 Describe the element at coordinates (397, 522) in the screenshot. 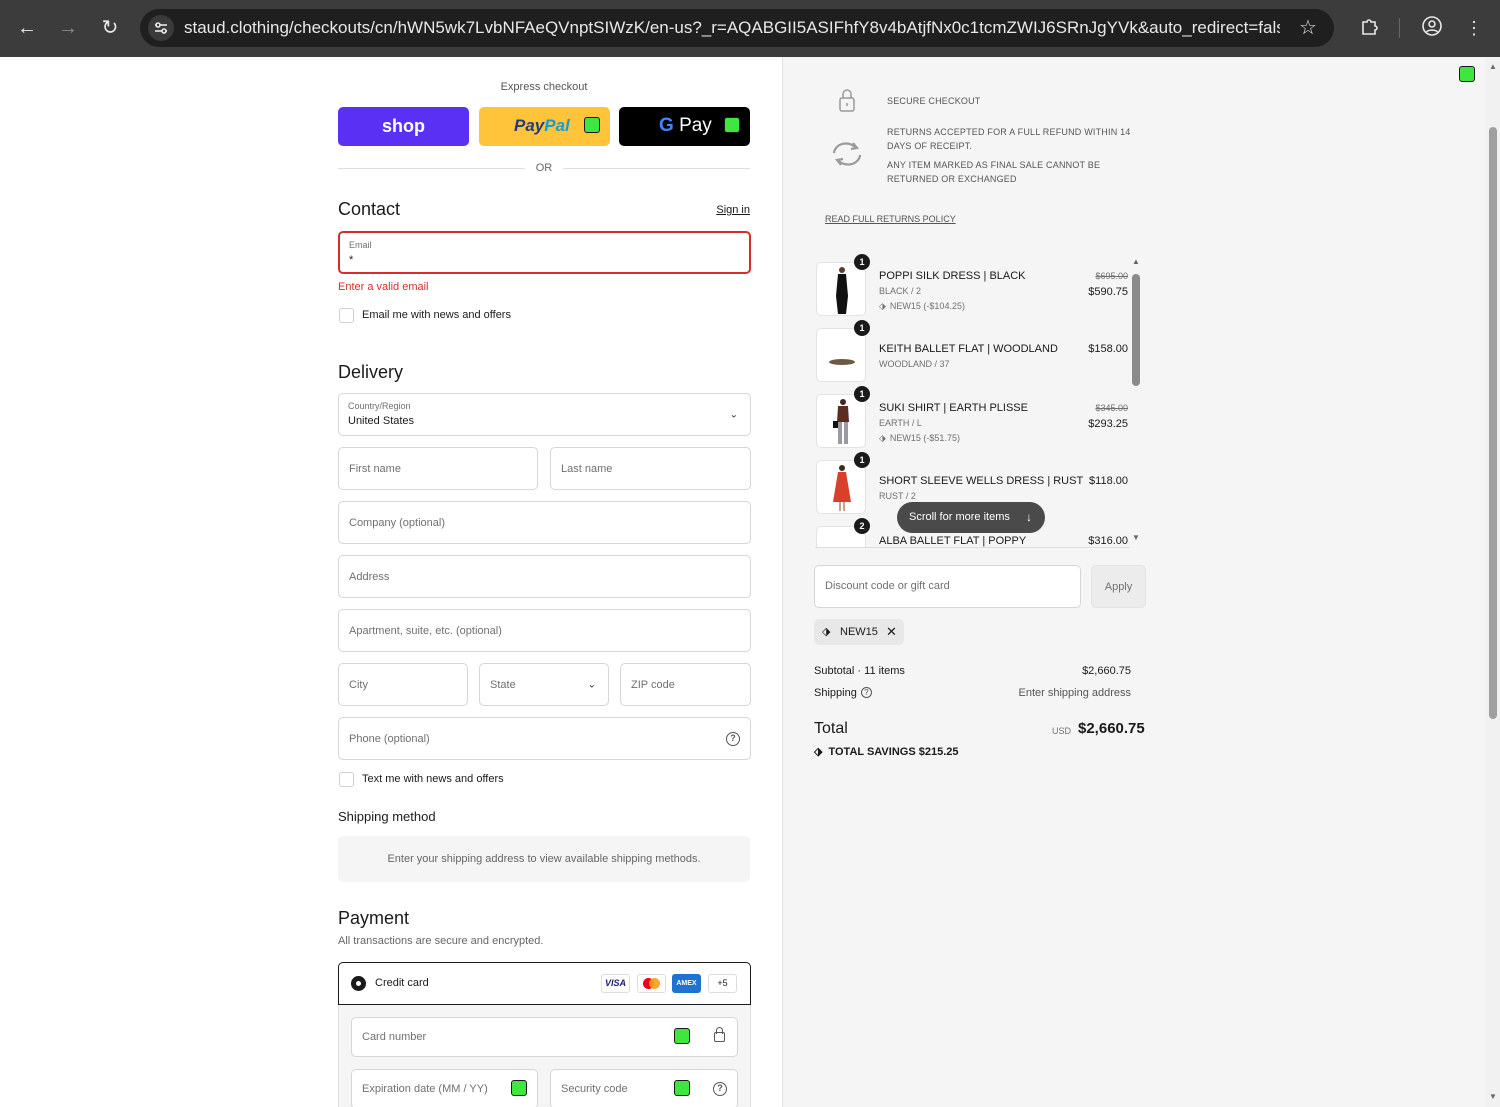

I see `company-placeholder: Company (optional)` at that location.